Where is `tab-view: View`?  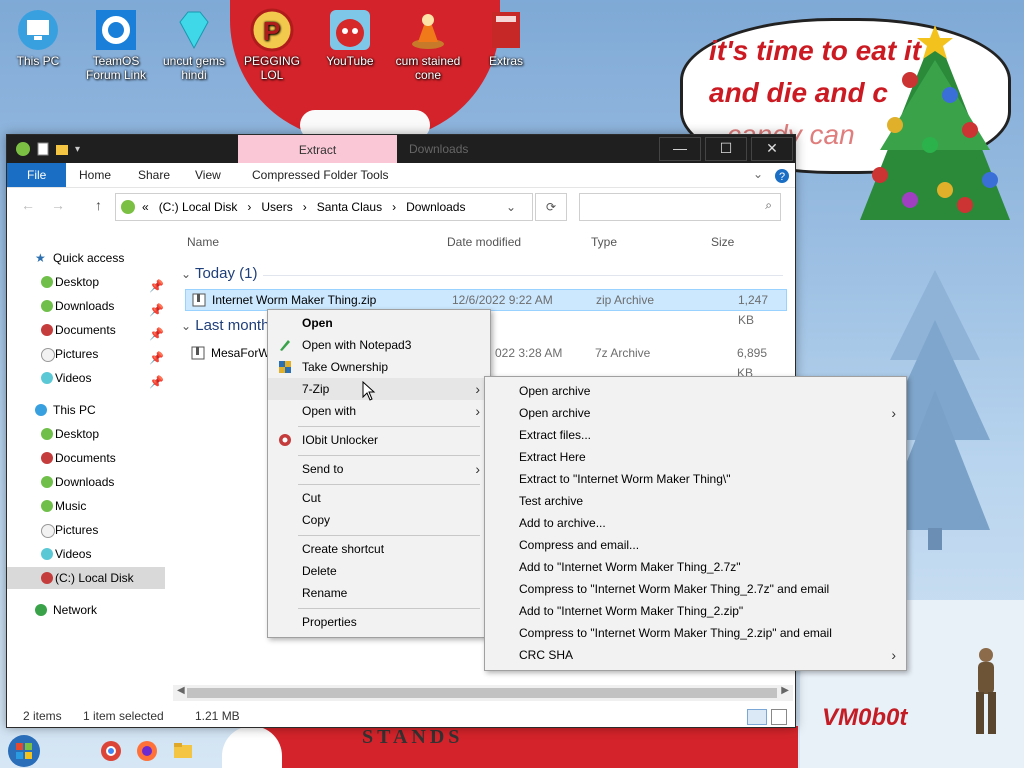
tab-view: View is located at coordinates (208, 175).